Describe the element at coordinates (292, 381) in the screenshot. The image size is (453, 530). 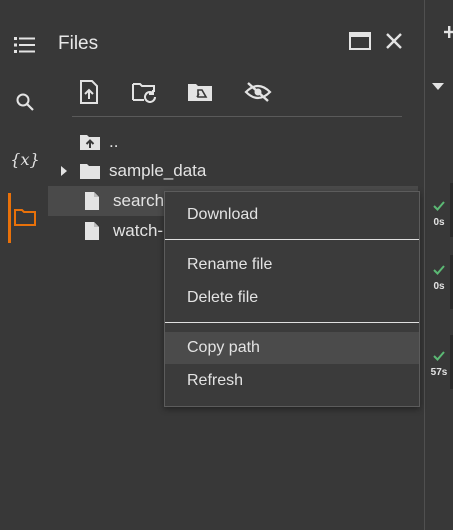
I see `menu-item-refresh: Refresh` at that location.